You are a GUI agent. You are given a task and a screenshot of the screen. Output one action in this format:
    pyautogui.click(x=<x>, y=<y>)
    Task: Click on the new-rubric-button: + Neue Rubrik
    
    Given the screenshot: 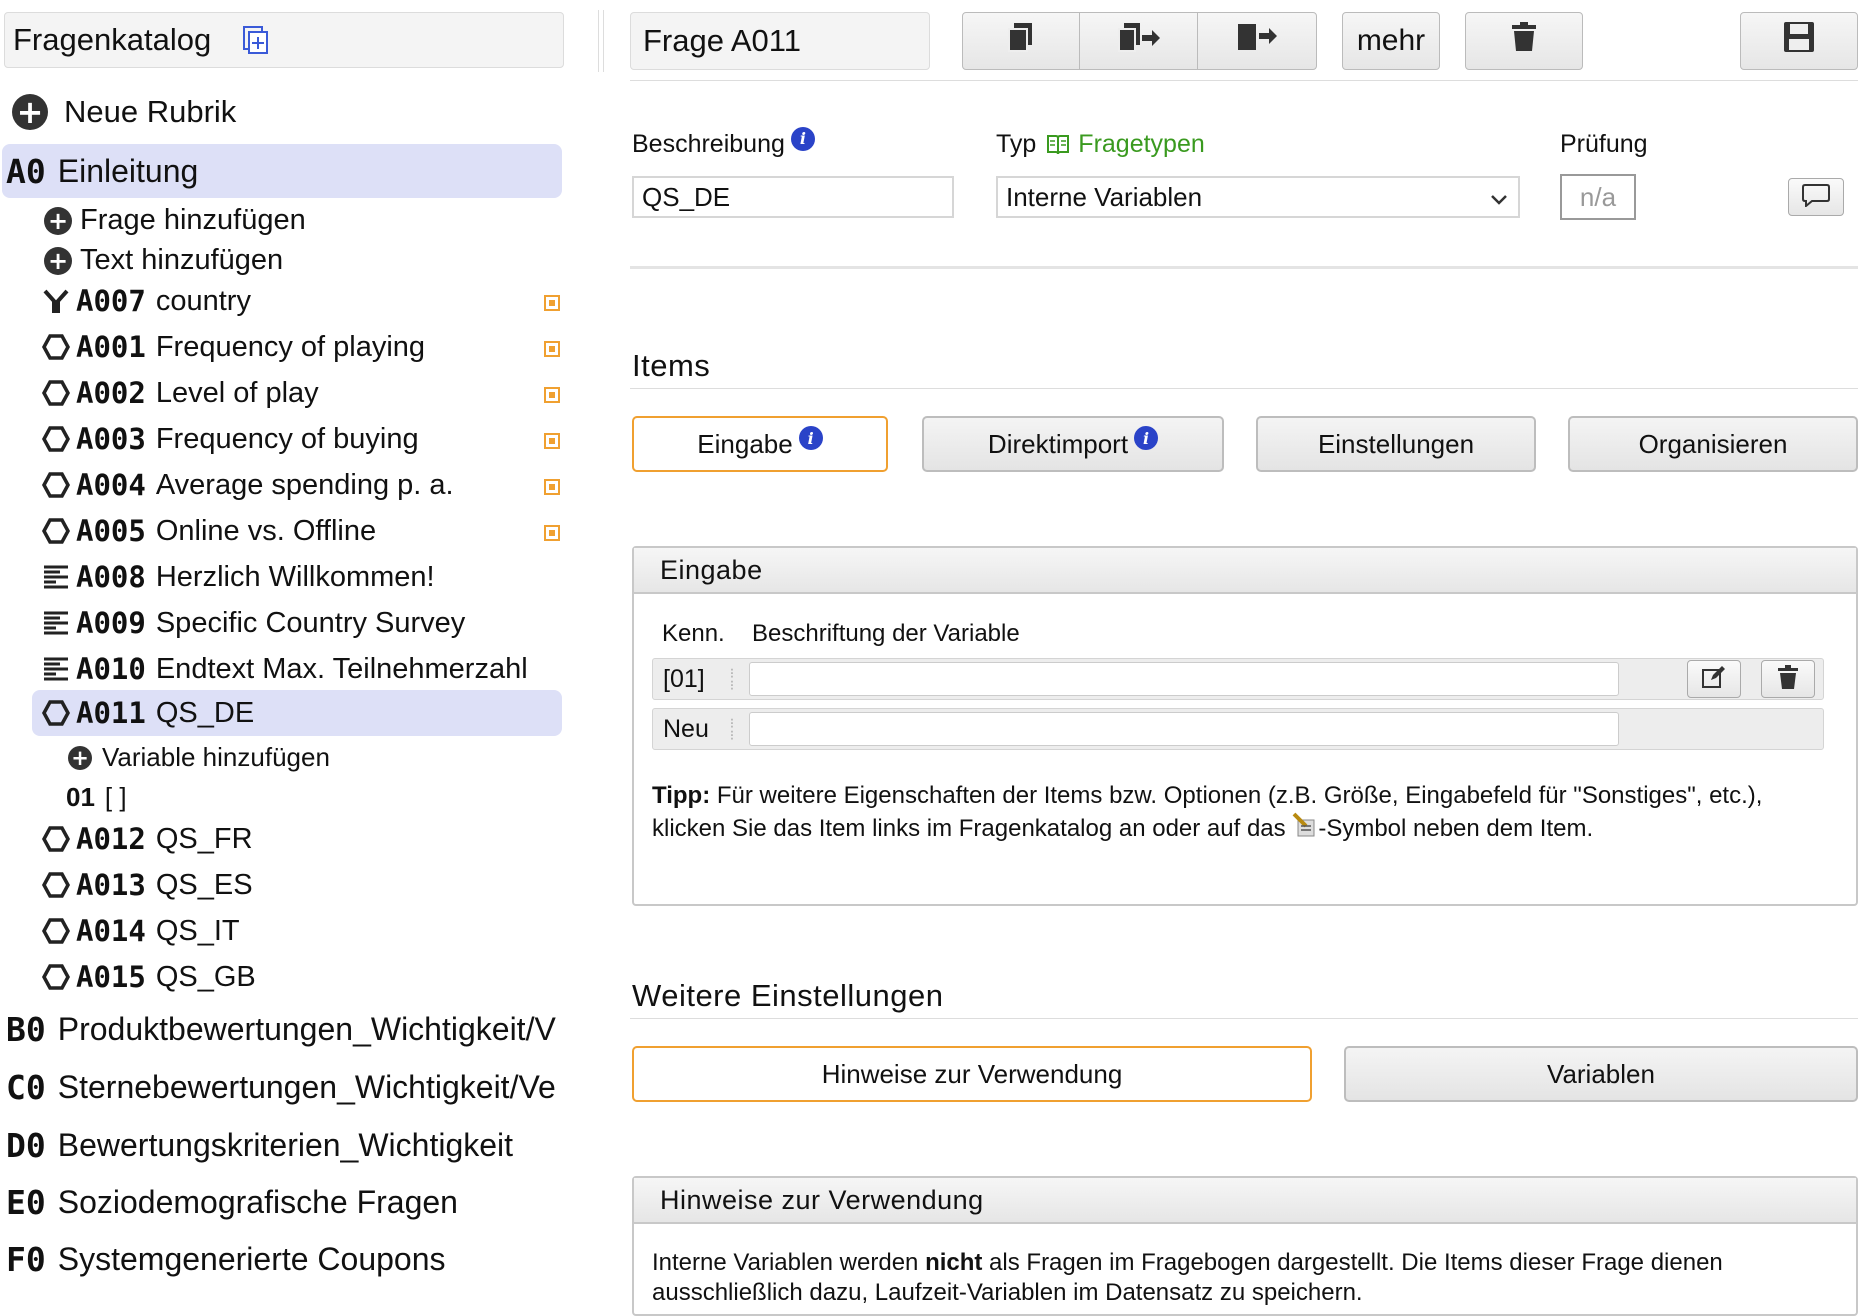 What is the action you would take?
    pyautogui.click(x=124, y=112)
    